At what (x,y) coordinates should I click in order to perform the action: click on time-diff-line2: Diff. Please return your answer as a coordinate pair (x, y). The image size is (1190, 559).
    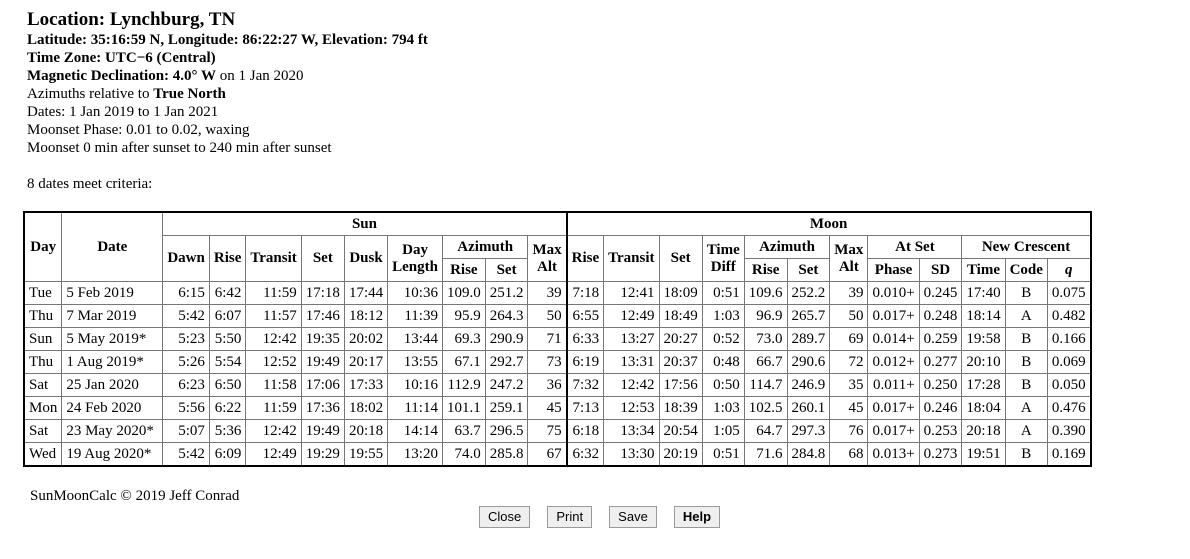
    Looking at the image, I should click on (723, 266).